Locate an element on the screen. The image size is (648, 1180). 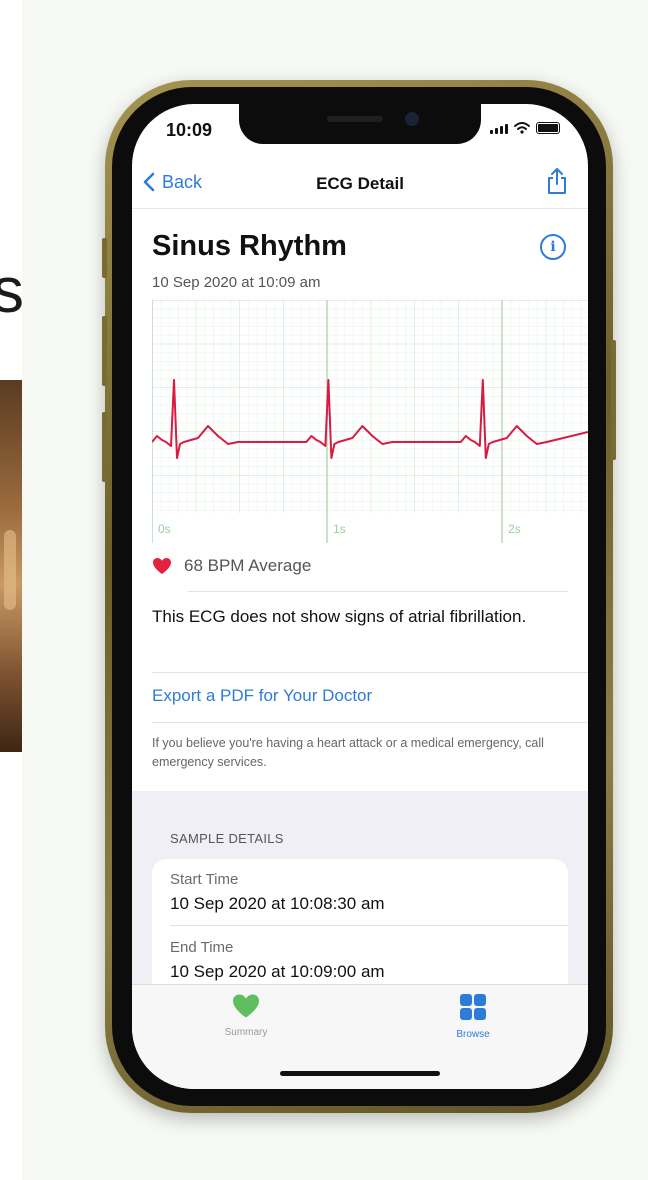
tab-browse: Browse is located at coordinates (473, 1016).